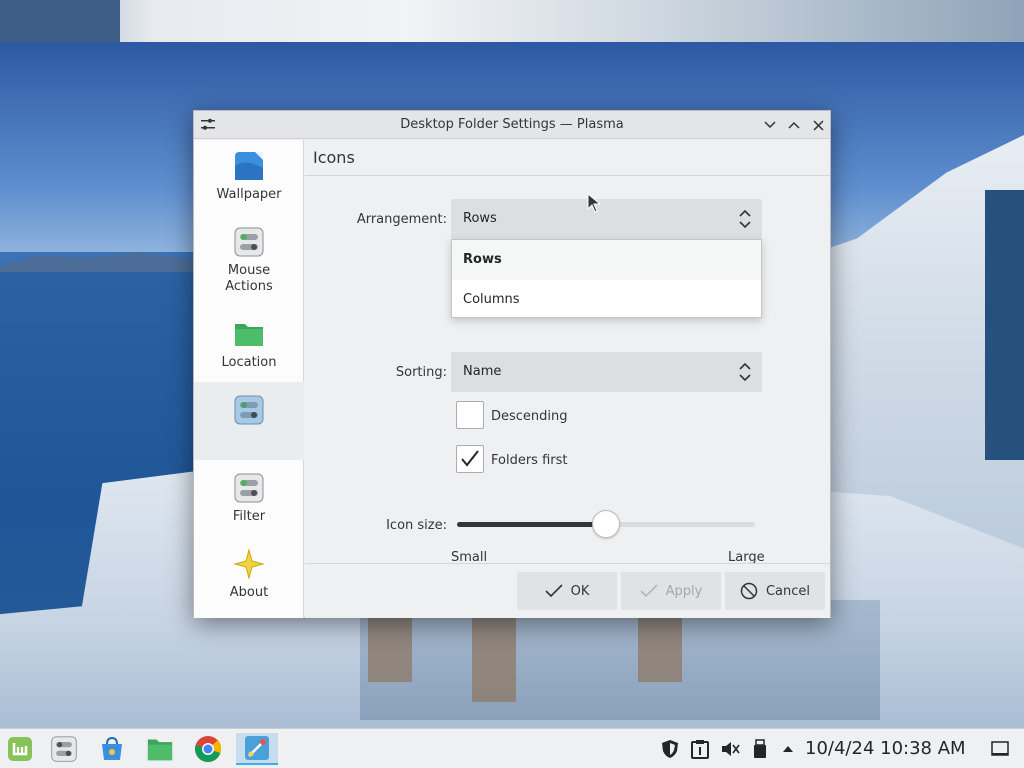 The height and width of the screenshot is (768, 1024). I want to click on sidebar-item-about: About, so click(249, 583).